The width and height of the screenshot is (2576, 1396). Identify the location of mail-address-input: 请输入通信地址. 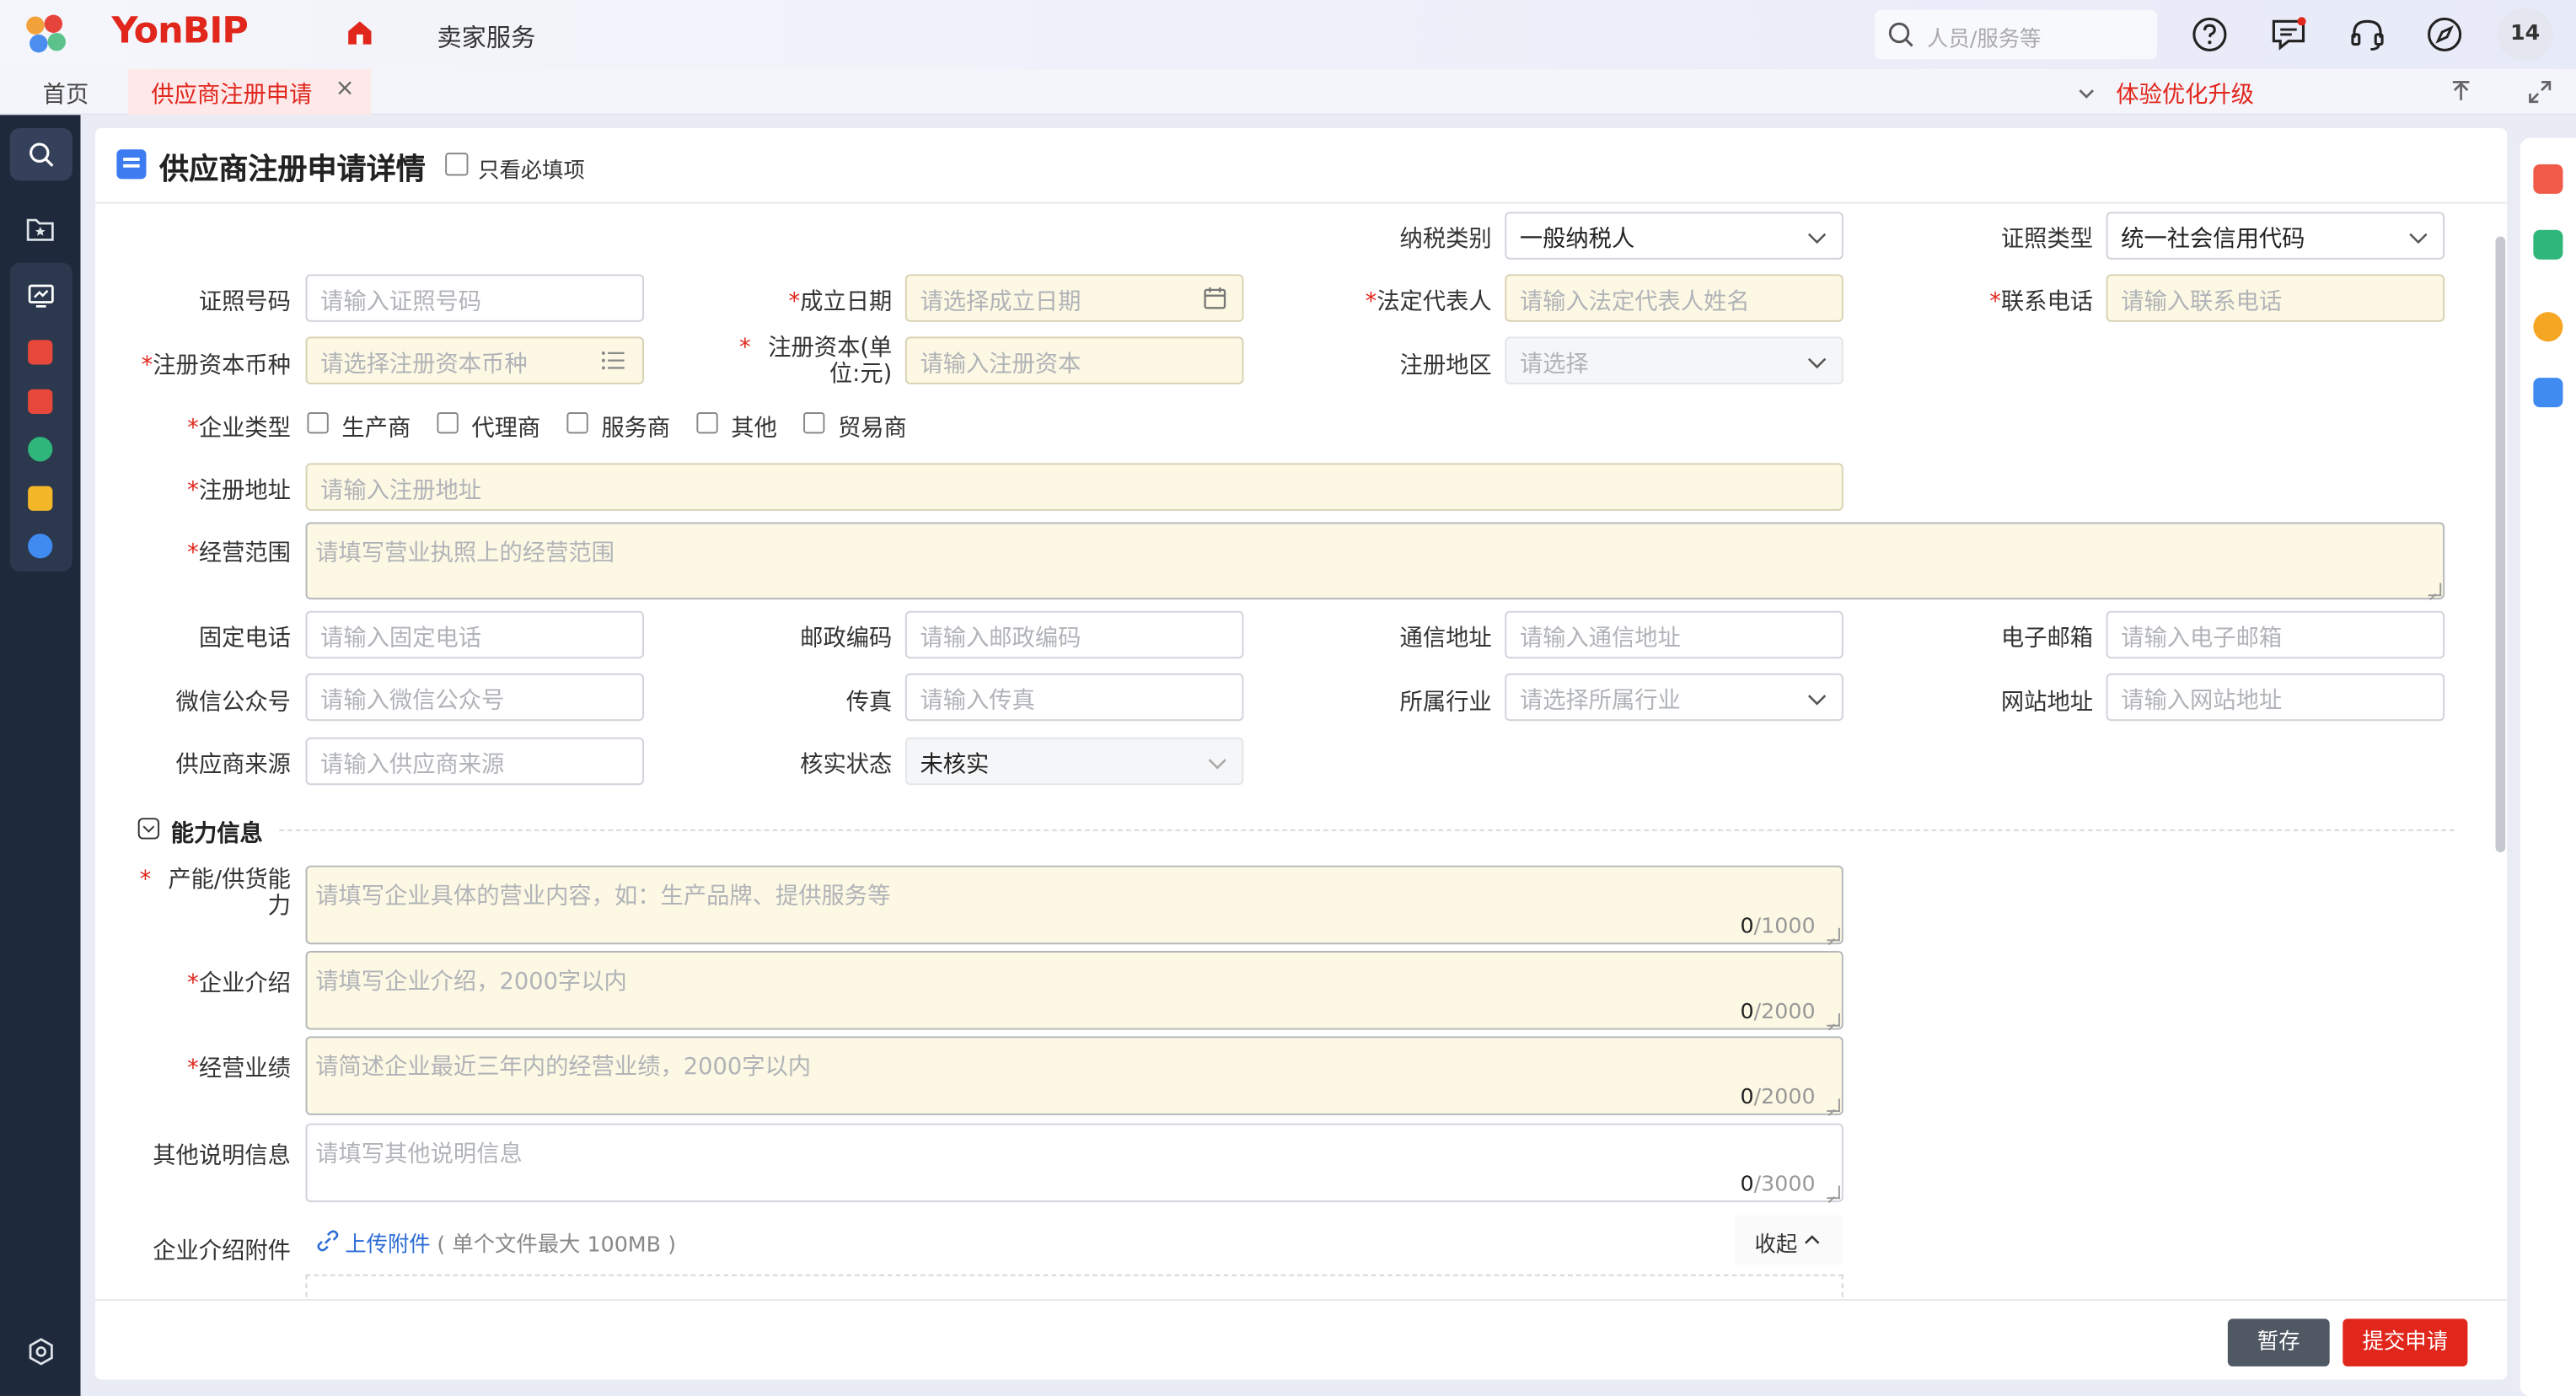
(1674, 634).